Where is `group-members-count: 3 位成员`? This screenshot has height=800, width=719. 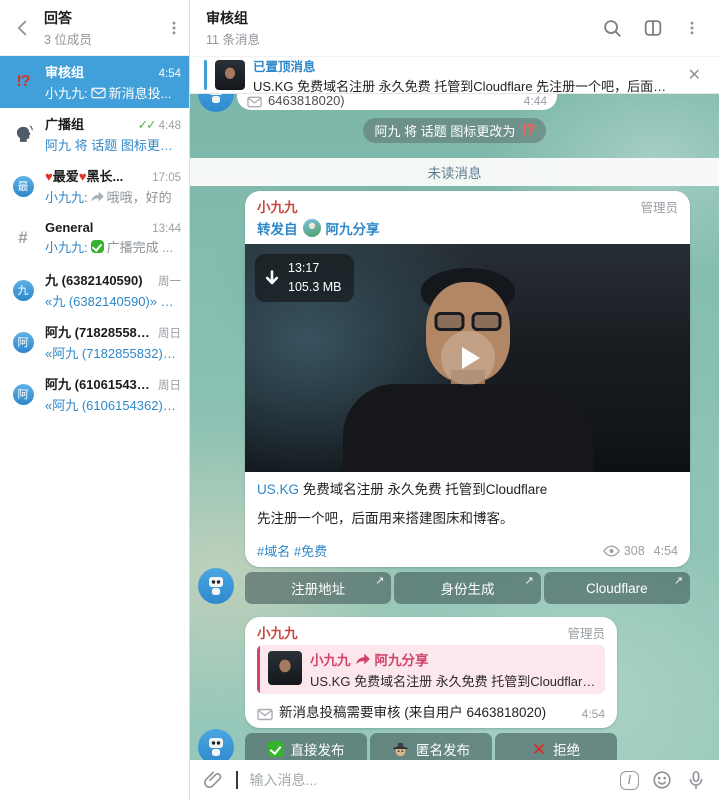
group-members-count: 3 位成员 is located at coordinates (68, 39).